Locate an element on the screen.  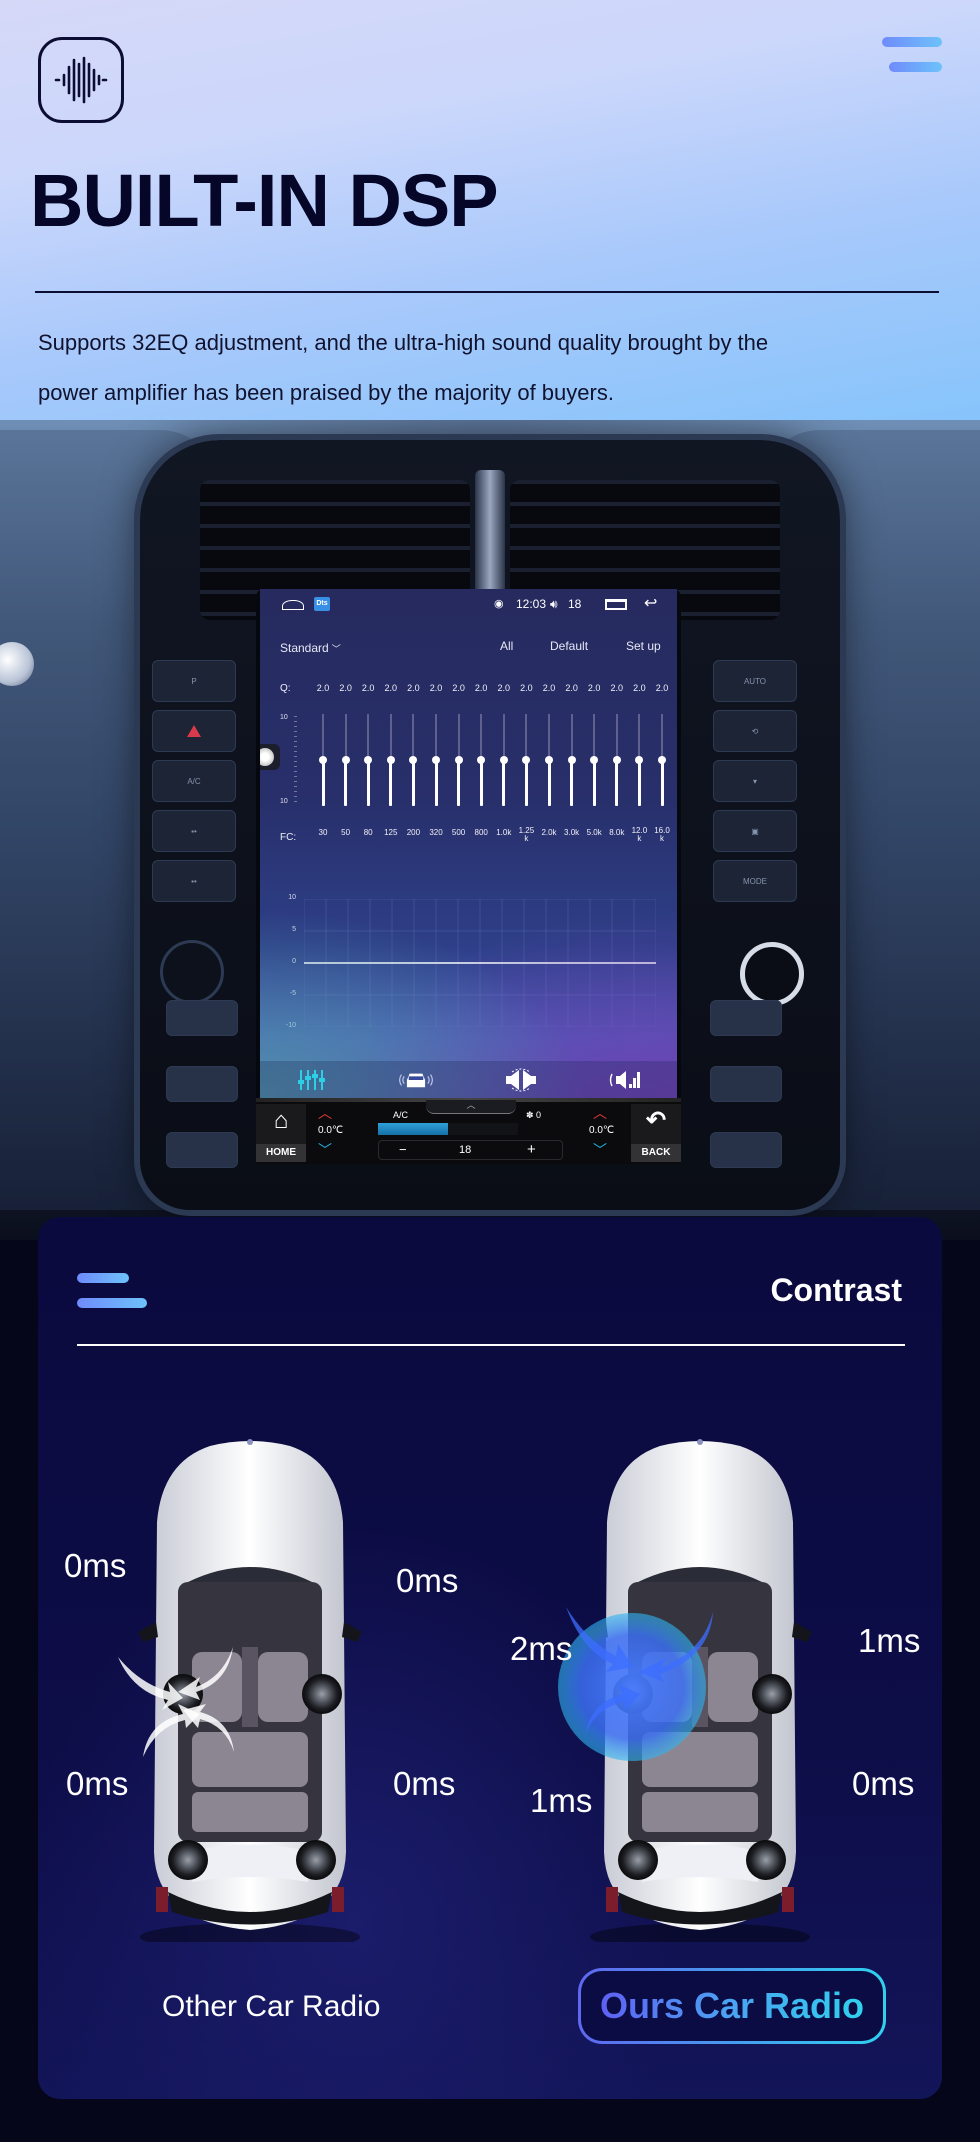
left-temp-down-button: ﹀ is located at coordinates (325, 1150).